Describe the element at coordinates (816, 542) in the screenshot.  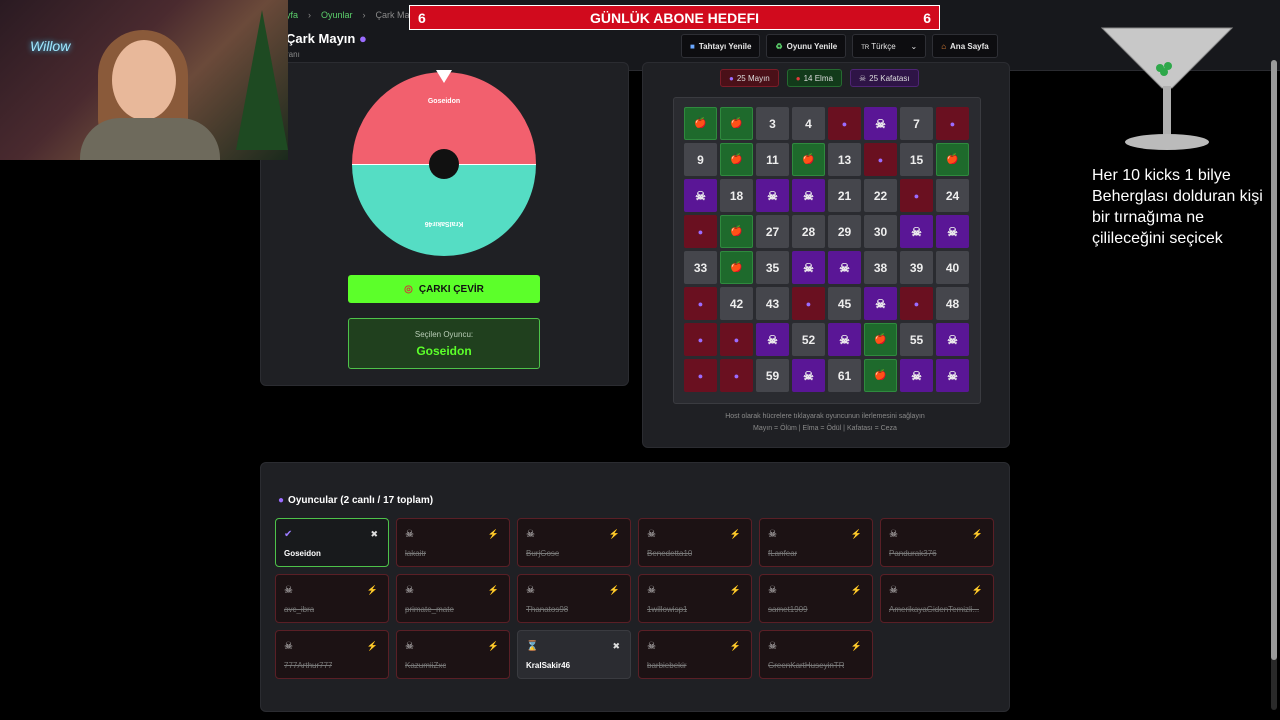
I see `player-card: ☠ ⚡ fLanfear` at that location.